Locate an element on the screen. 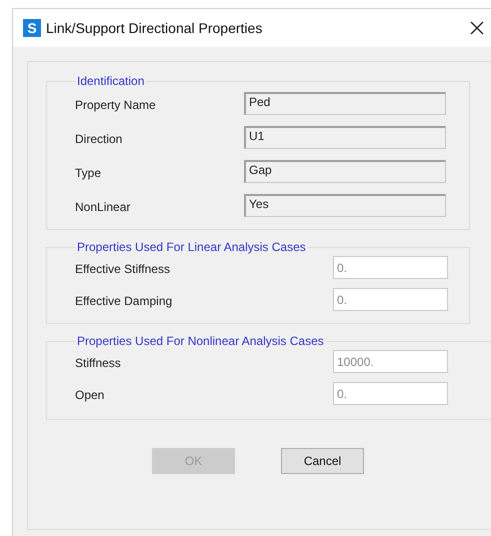  field-label: Stiffness is located at coordinates (98, 363).